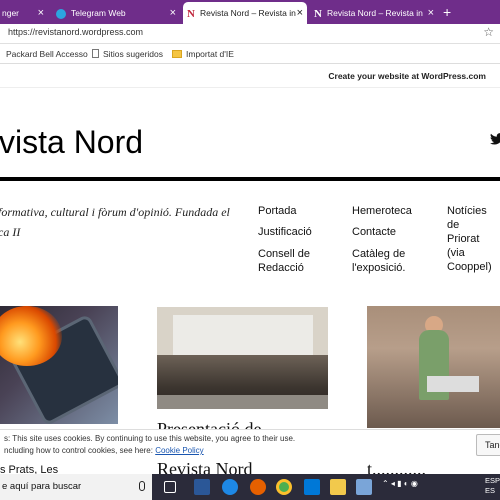 The image size is (500, 500). I want to click on telegram-icon, so click(61, 13).